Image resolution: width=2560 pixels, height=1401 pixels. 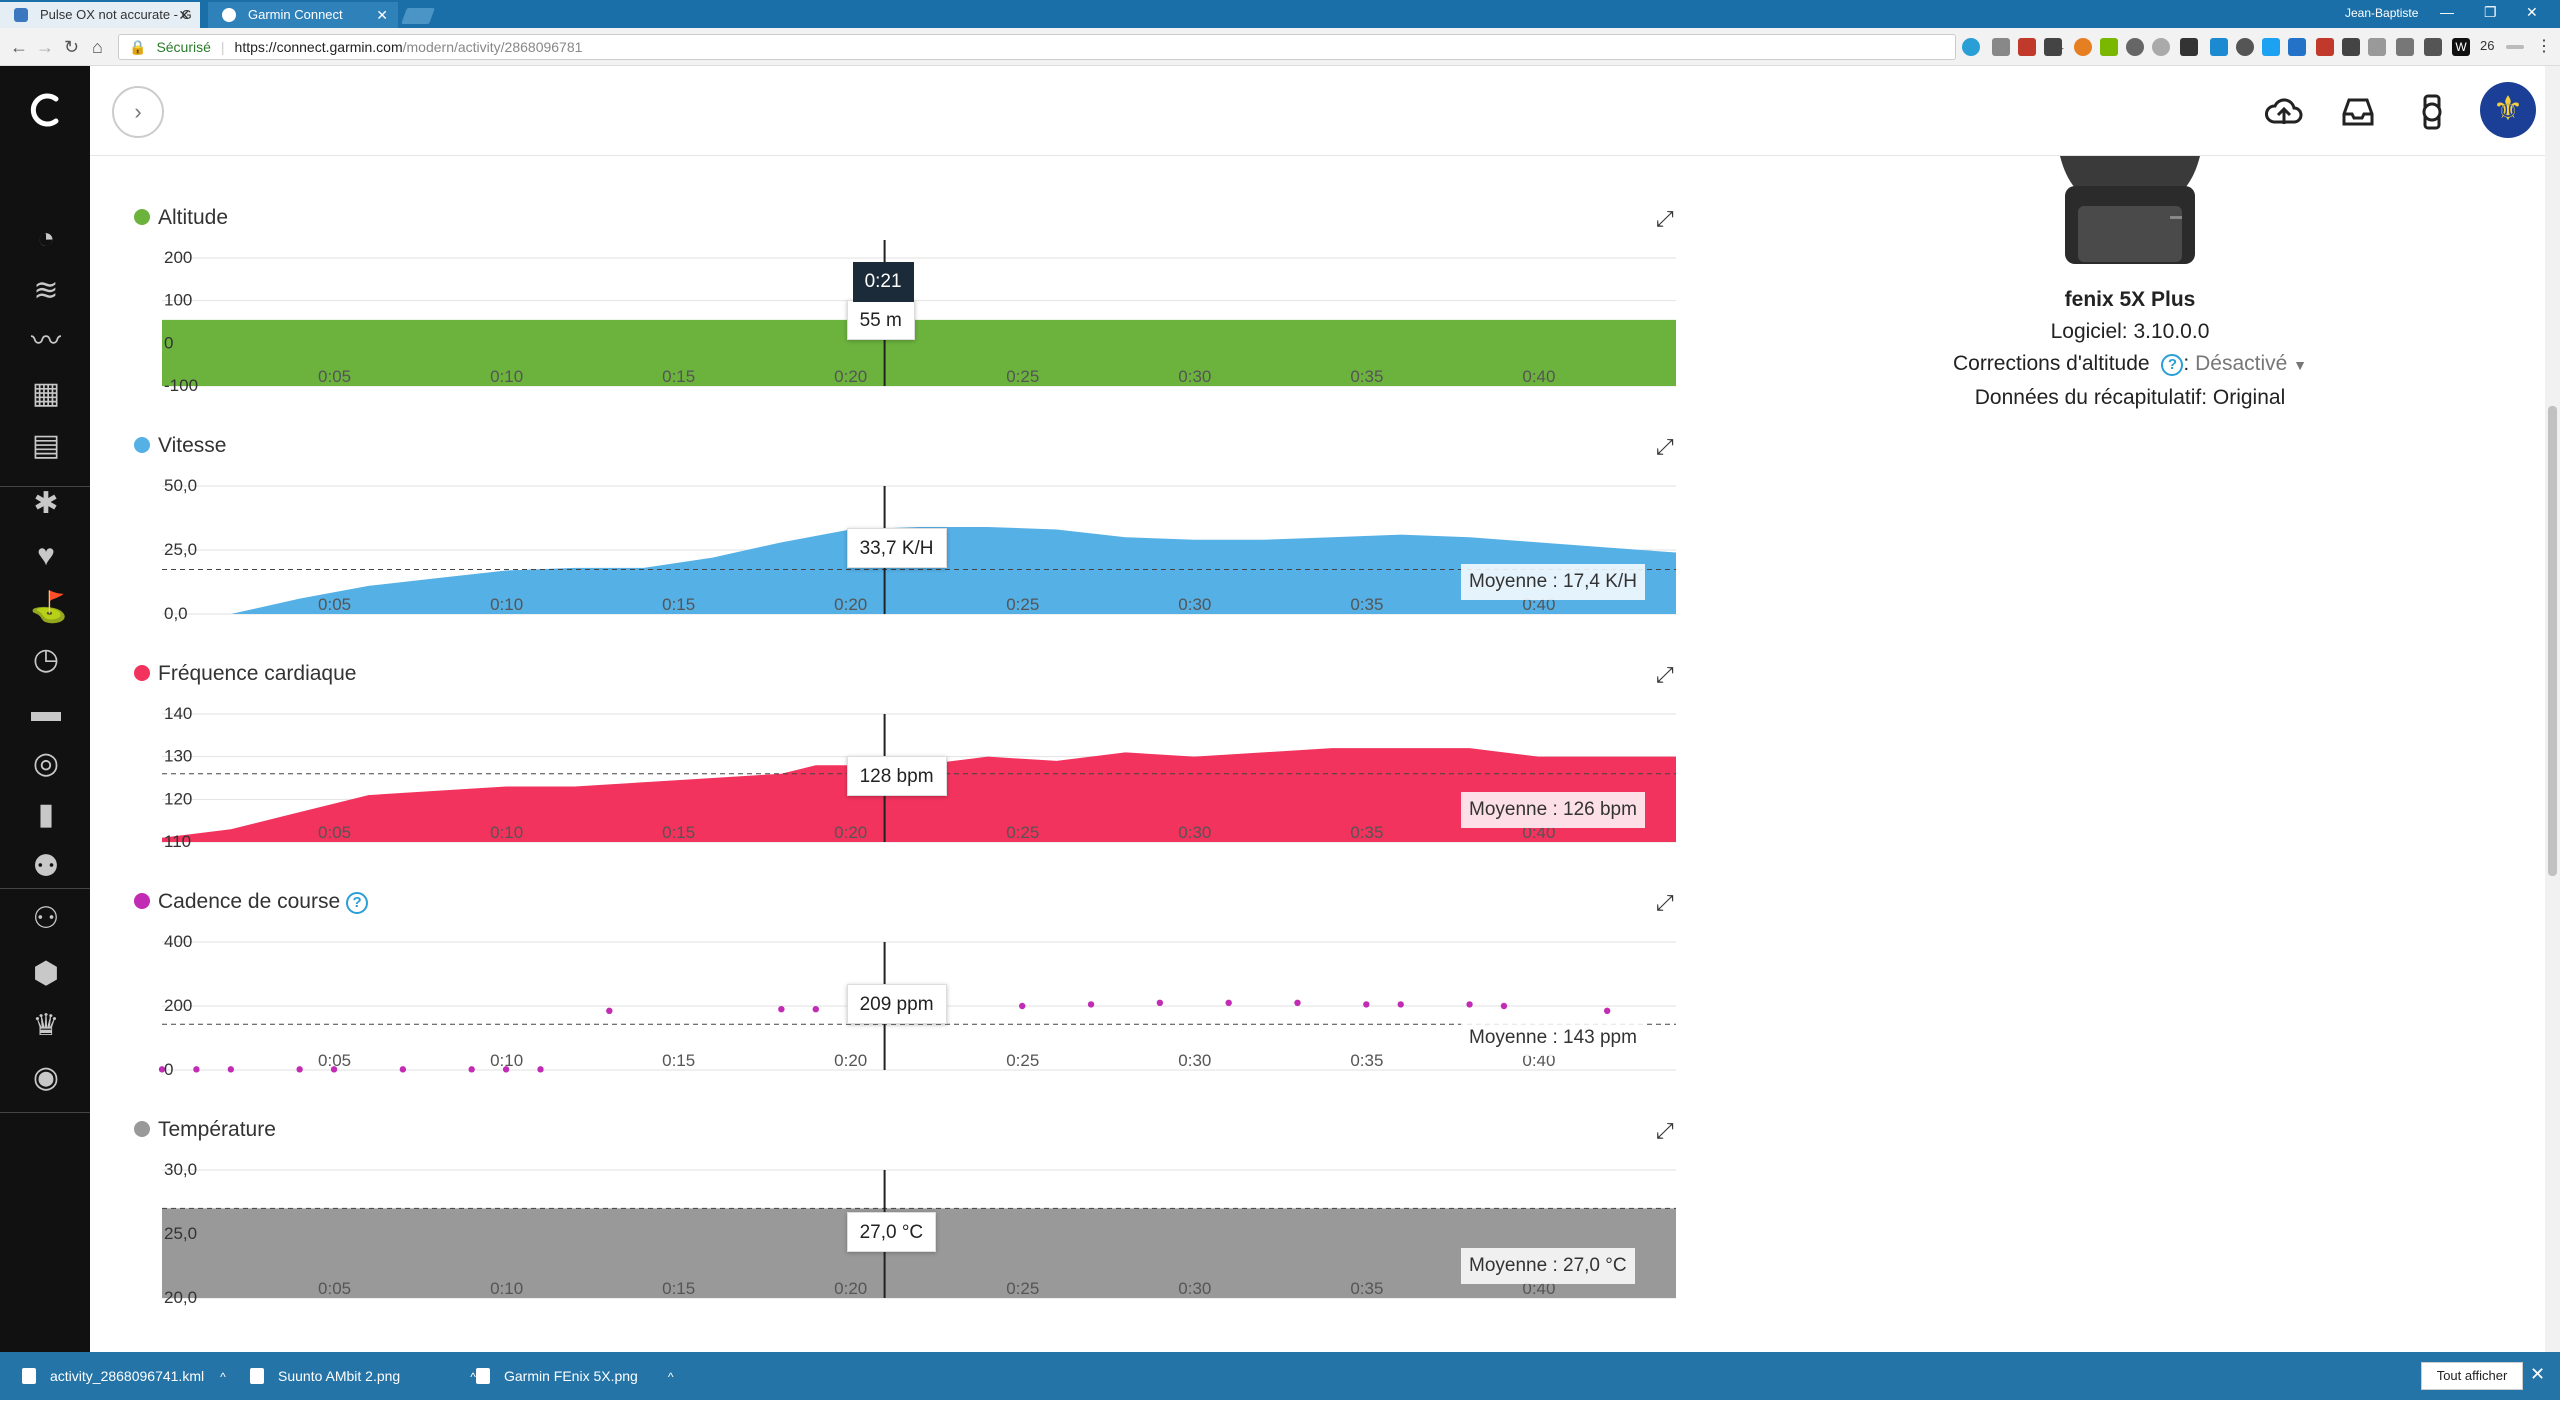 I want to click on x-tick-label: 0:35, so click(x=1366, y=604).